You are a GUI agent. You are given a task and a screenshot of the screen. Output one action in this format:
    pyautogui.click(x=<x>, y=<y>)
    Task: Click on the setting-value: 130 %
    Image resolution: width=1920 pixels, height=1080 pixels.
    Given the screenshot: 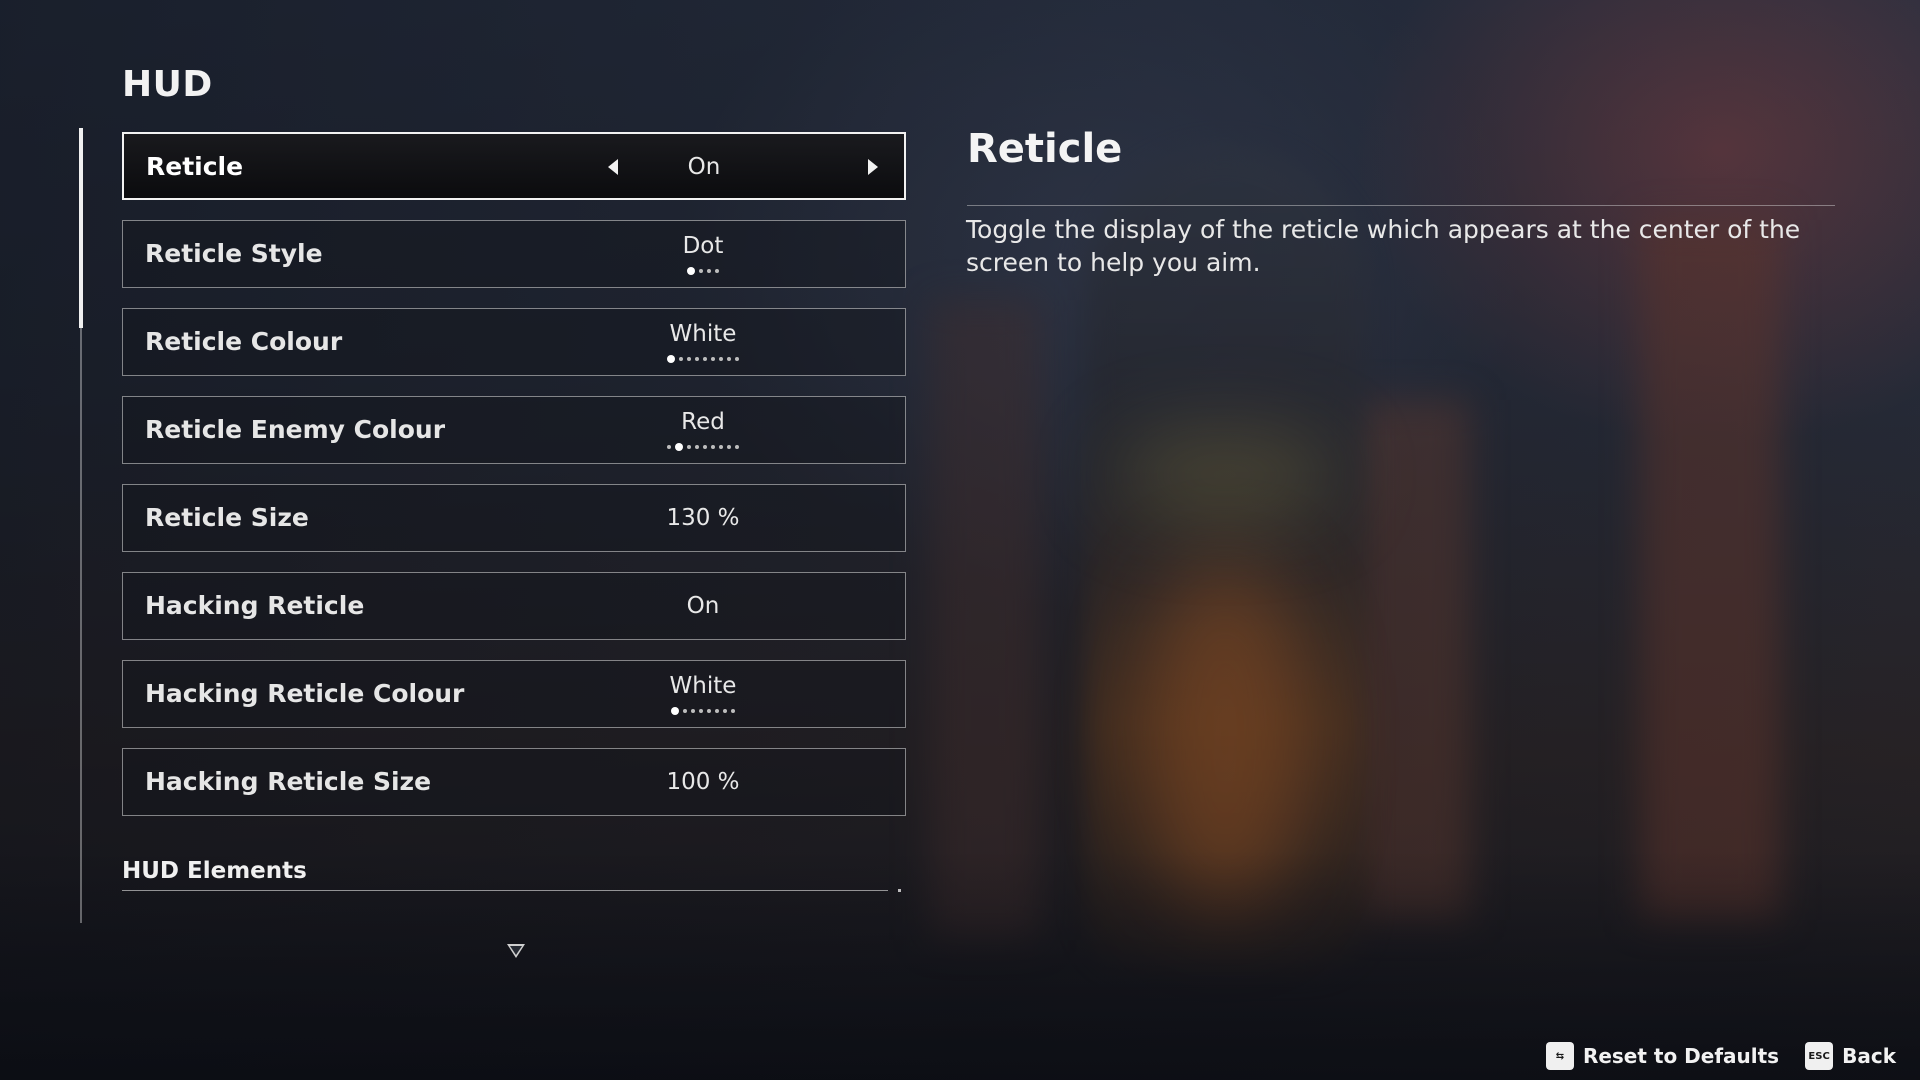 What is the action you would take?
    pyautogui.click(x=703, y=518)
    